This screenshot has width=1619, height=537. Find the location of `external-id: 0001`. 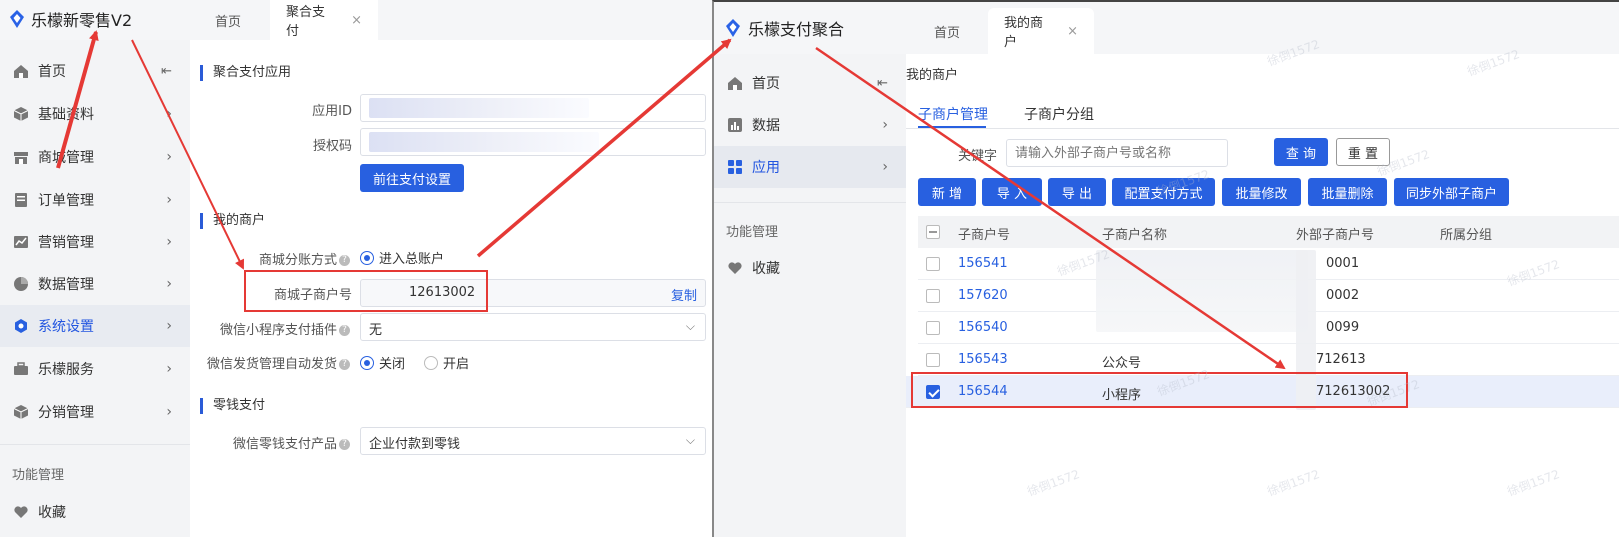

external-id: 0001 is located at coordinates (1343, 263).